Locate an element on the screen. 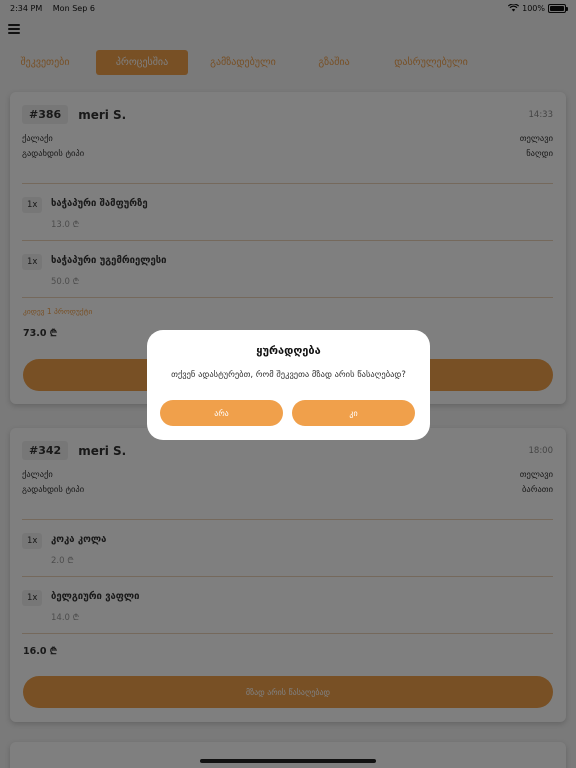 The height and width of the screenshot is (768, 576). dialog-yes-button: კი is located at coordinates (353, 413).